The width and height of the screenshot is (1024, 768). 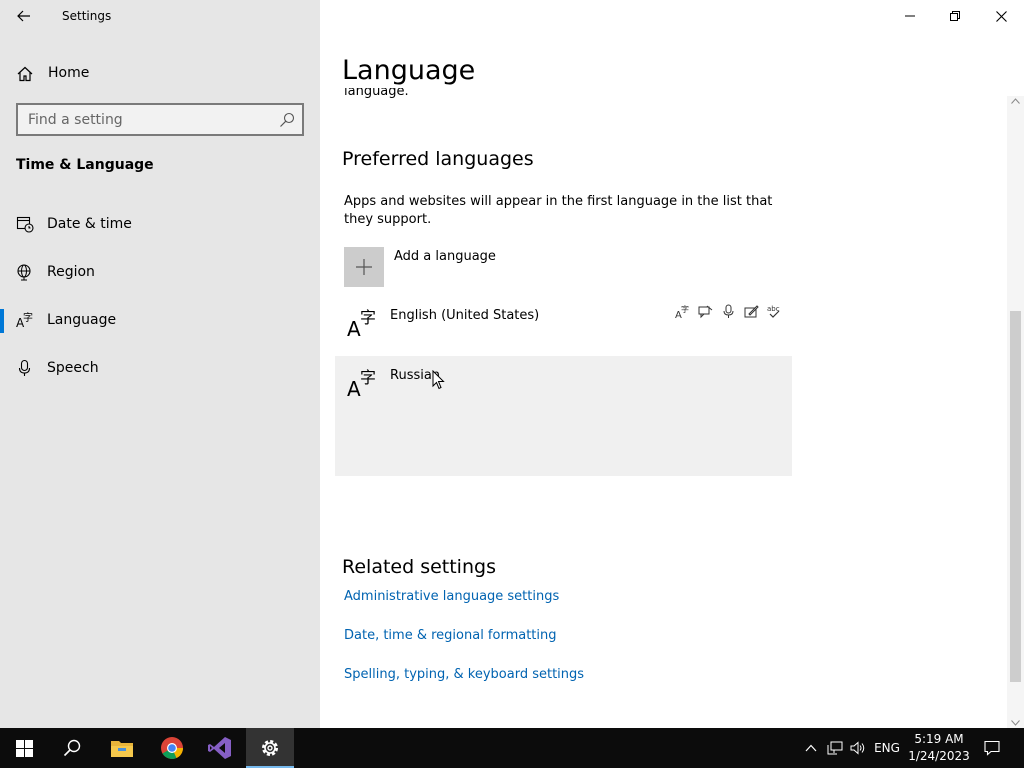 What do you see at coordinates (160, 369) in the screenshot?
I see `sidebar-item-speech: Speech` at bounding box center [160, 369].